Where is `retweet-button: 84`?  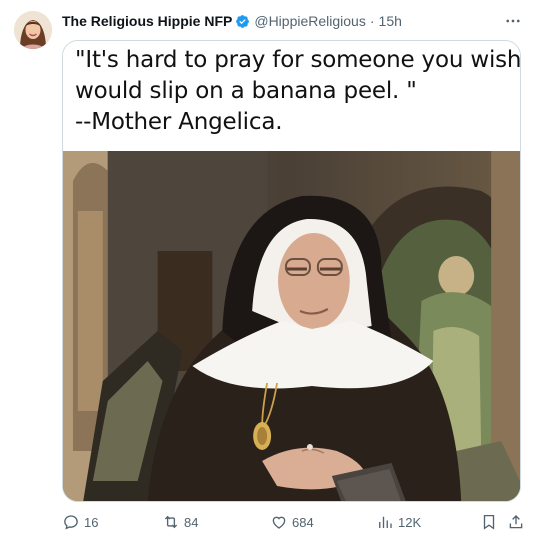 retweet-button: 84 is located at coordinates (180, 522).